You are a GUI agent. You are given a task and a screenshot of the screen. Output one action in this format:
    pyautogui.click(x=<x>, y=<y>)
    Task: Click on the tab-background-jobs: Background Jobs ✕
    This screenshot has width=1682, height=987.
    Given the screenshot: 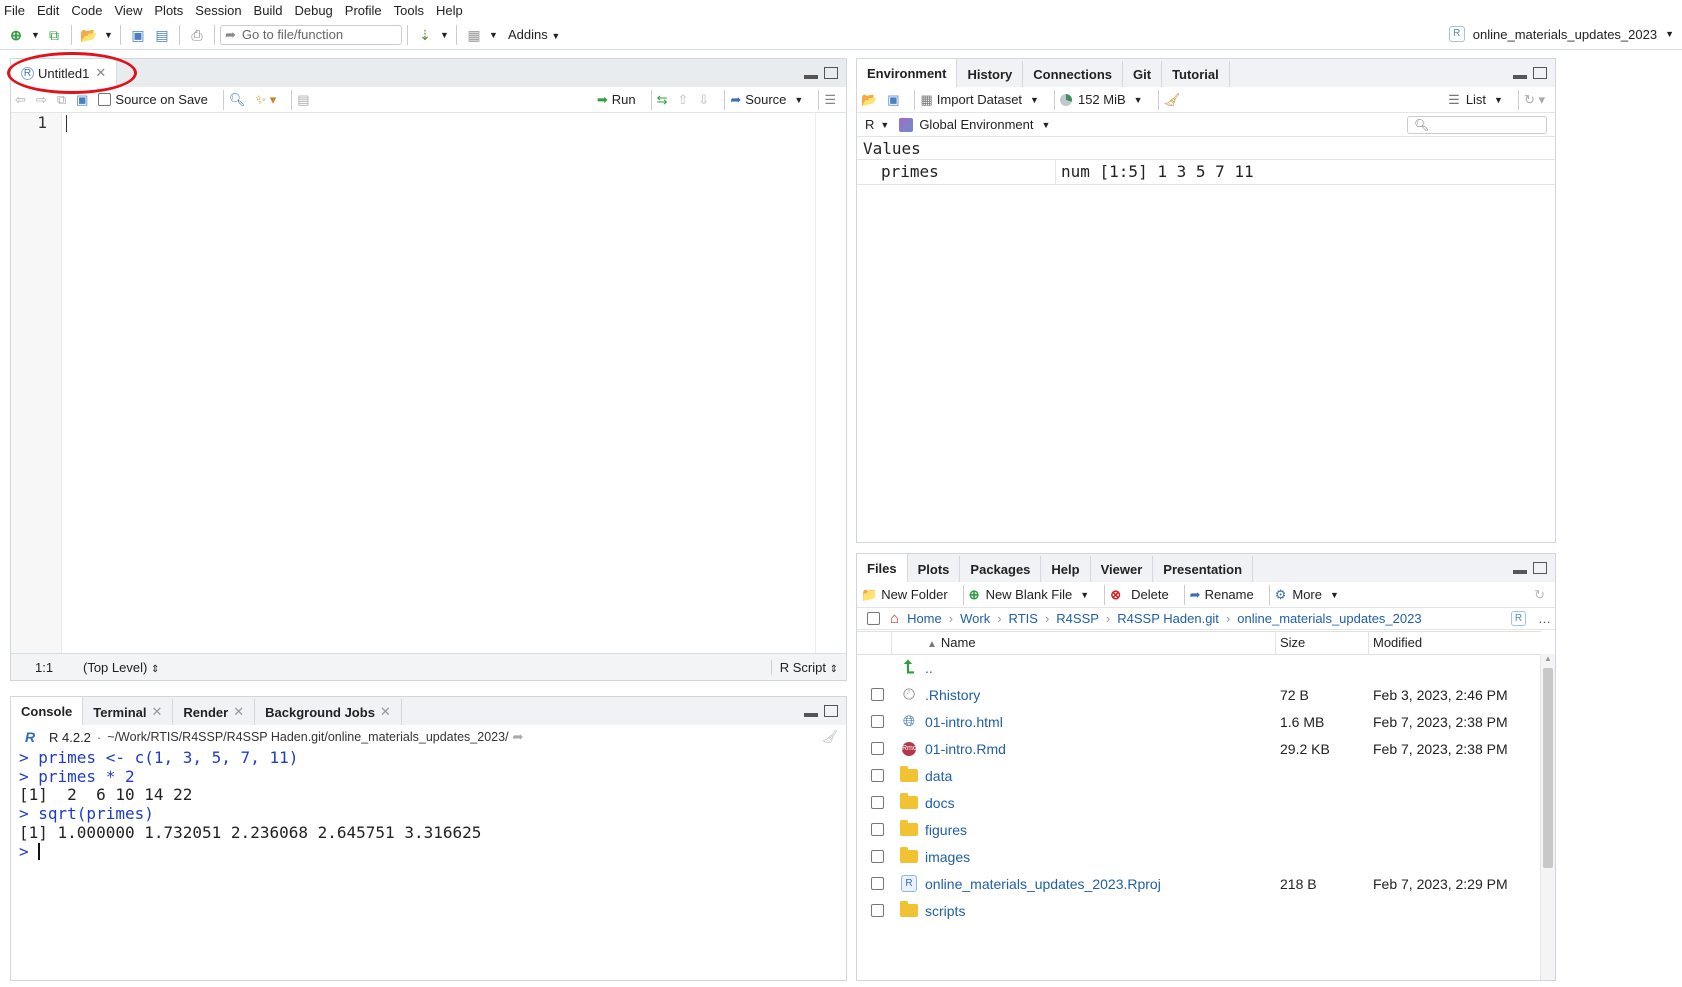 What is the action you would take?
    pyautogui.click(x=328, y=712)
    